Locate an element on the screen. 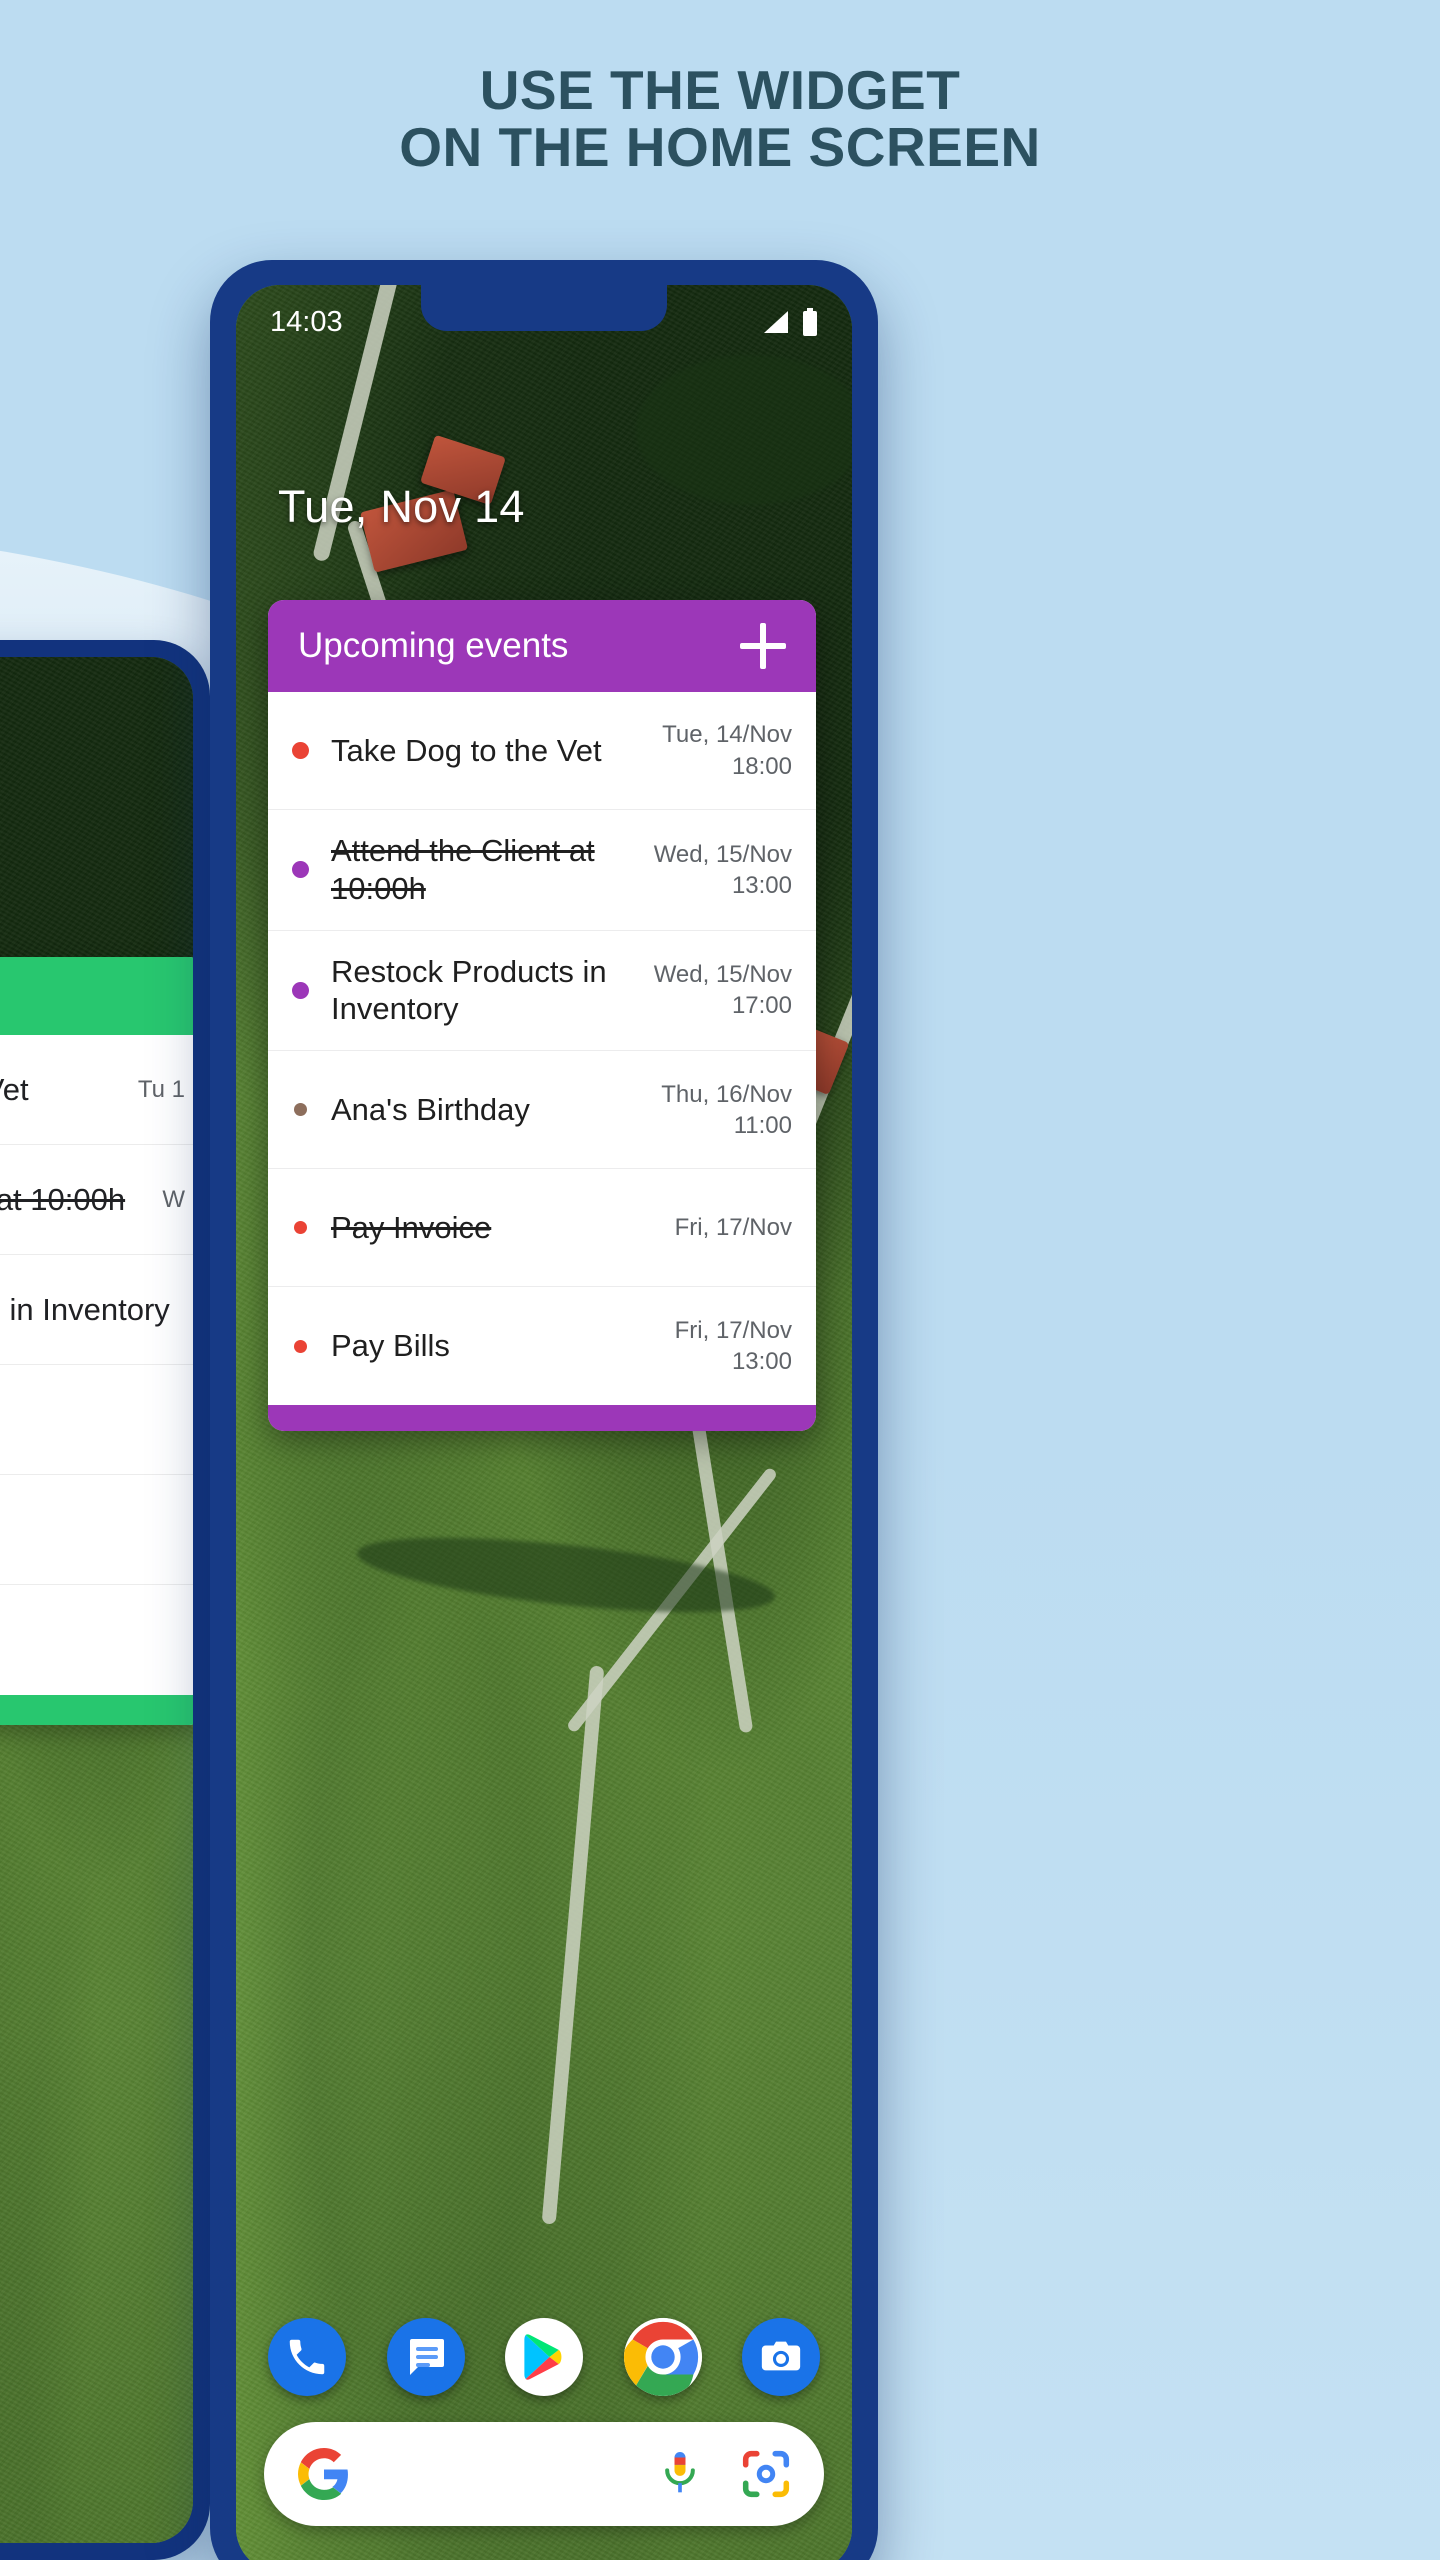  widget-title: Upcoming events is located at coordinates (433, 645).